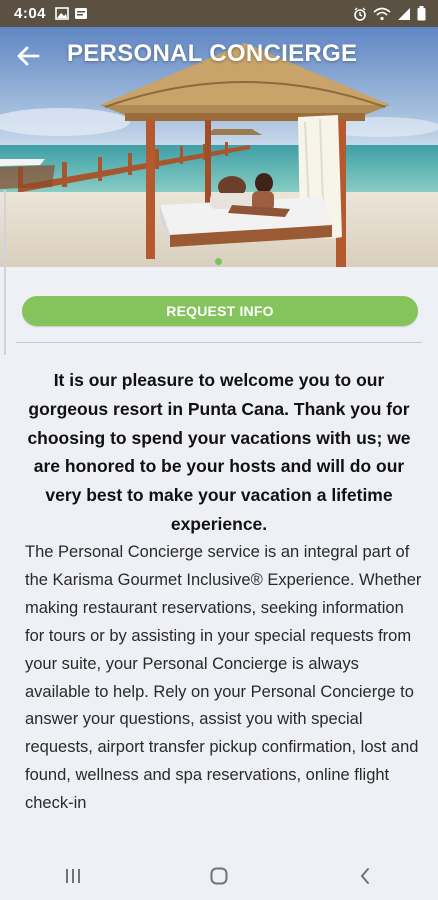 Image resolution: width=438 pixels, height=900 pixels. I want to click on request-info-button: REQUEST INFO, so click(220, 311).